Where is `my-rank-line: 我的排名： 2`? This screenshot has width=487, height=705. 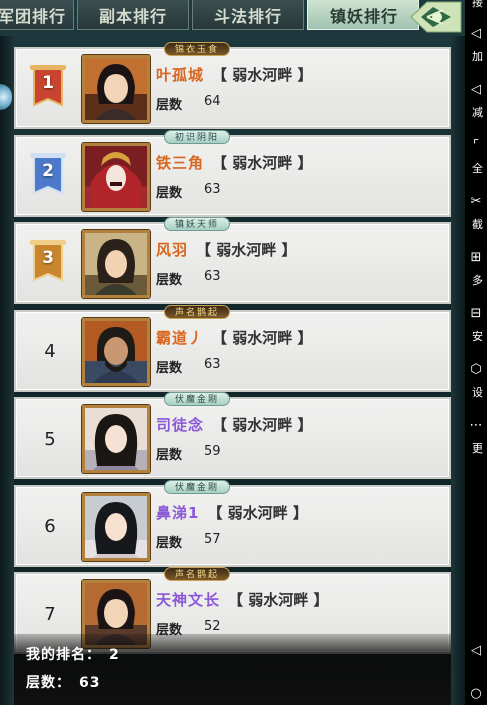
my-rank-line: 我的排名： 2 is located at coordinates (73, 654).